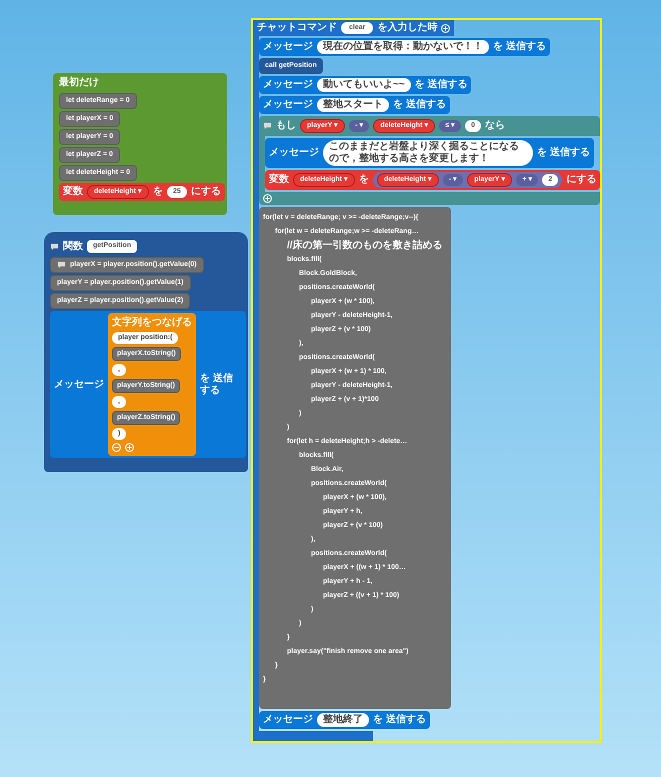 Image resolution: width=661 pixels, height=777 pixels. I want to click on block-label: を入力した時, so click(407, 28).